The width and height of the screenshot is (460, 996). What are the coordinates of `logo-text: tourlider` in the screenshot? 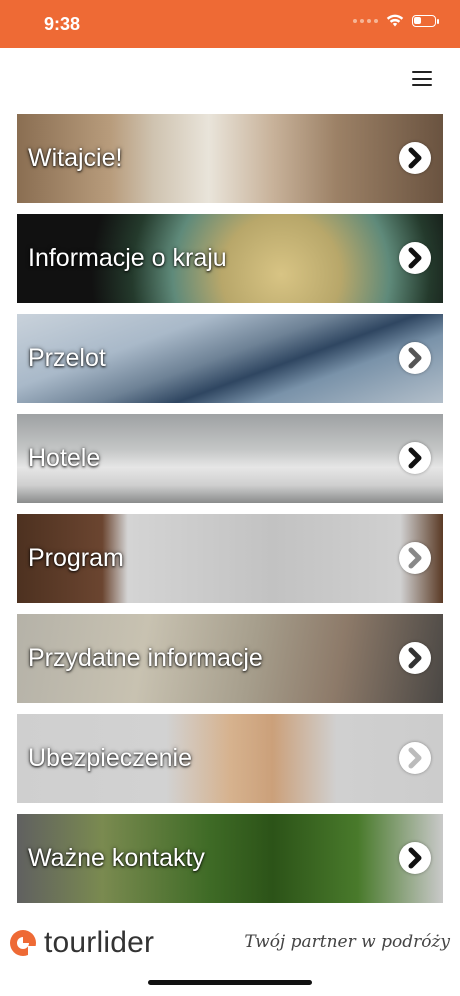 It's located at (99, 942).